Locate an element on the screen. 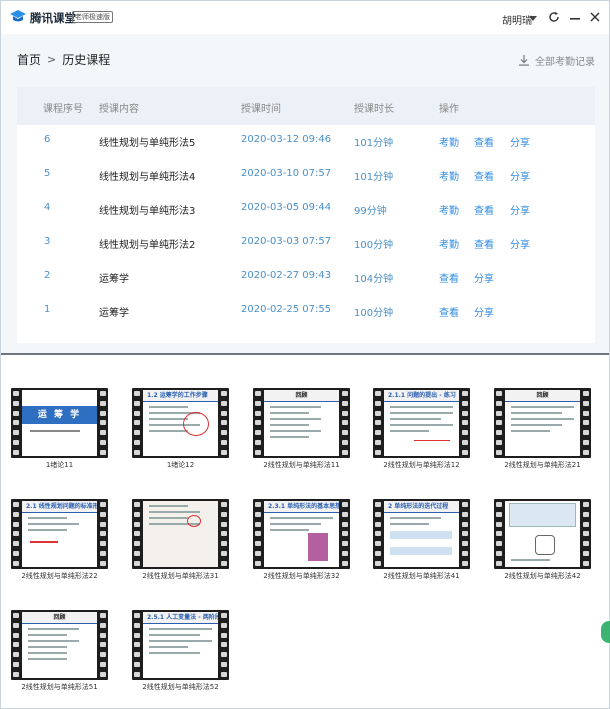  film-frame: 运 筹 学 is located at coordinates (59, 423).